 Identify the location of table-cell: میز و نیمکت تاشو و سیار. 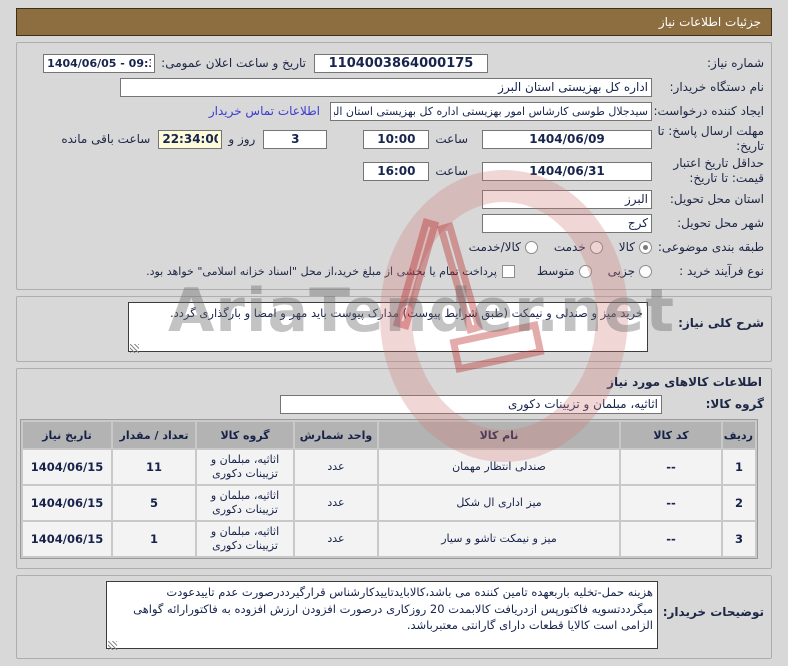
(499, 539).